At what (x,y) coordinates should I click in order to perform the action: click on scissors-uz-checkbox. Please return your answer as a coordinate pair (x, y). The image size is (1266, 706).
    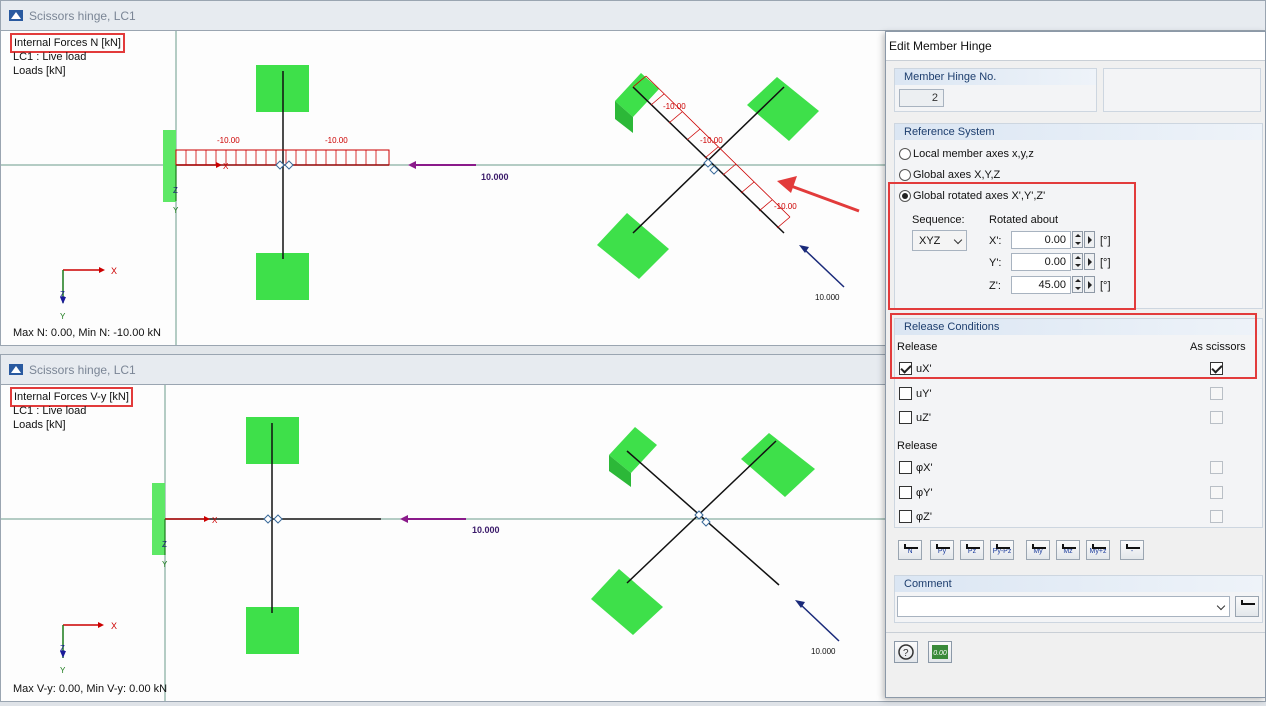
    Looking at the image, I should click on (1216, 417).